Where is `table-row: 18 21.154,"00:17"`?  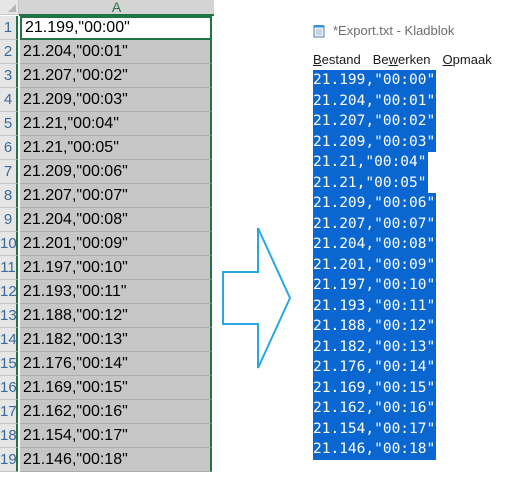 table-row: 18 21.154,"00:17" is located at coordinates (107, 436).